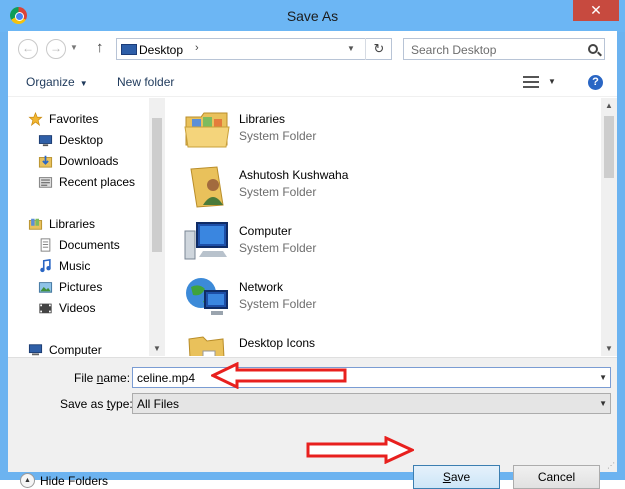  I want to click on change-view-icon, so click(531, 82).